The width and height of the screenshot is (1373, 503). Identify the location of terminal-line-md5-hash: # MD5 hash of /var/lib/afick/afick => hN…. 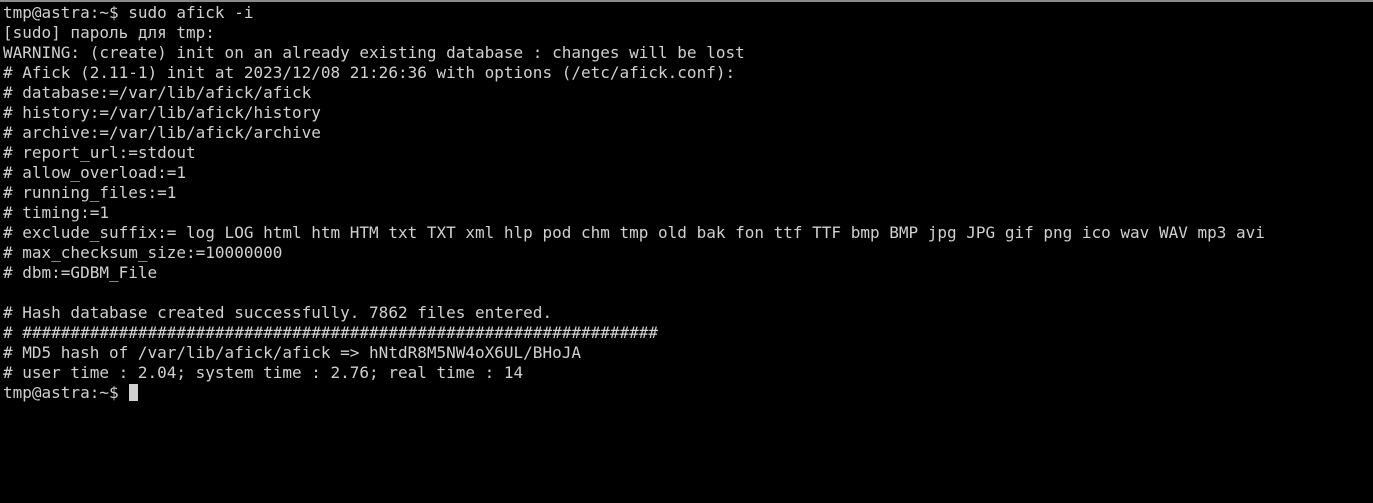
(292, 352).